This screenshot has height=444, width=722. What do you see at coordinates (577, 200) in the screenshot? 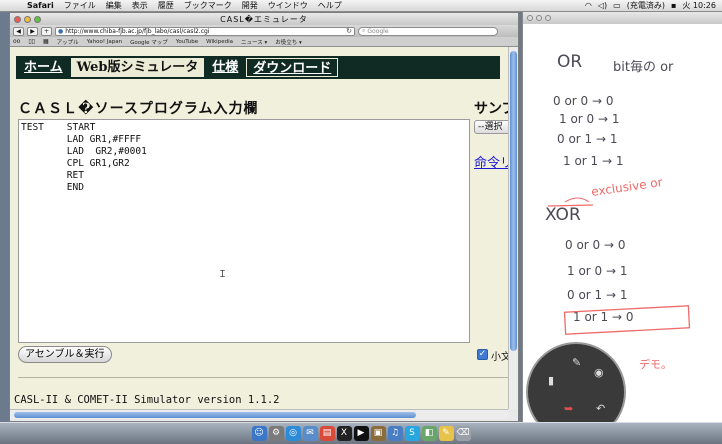
I see `xor-bracket-stroke` at bounding box center [577, 200].